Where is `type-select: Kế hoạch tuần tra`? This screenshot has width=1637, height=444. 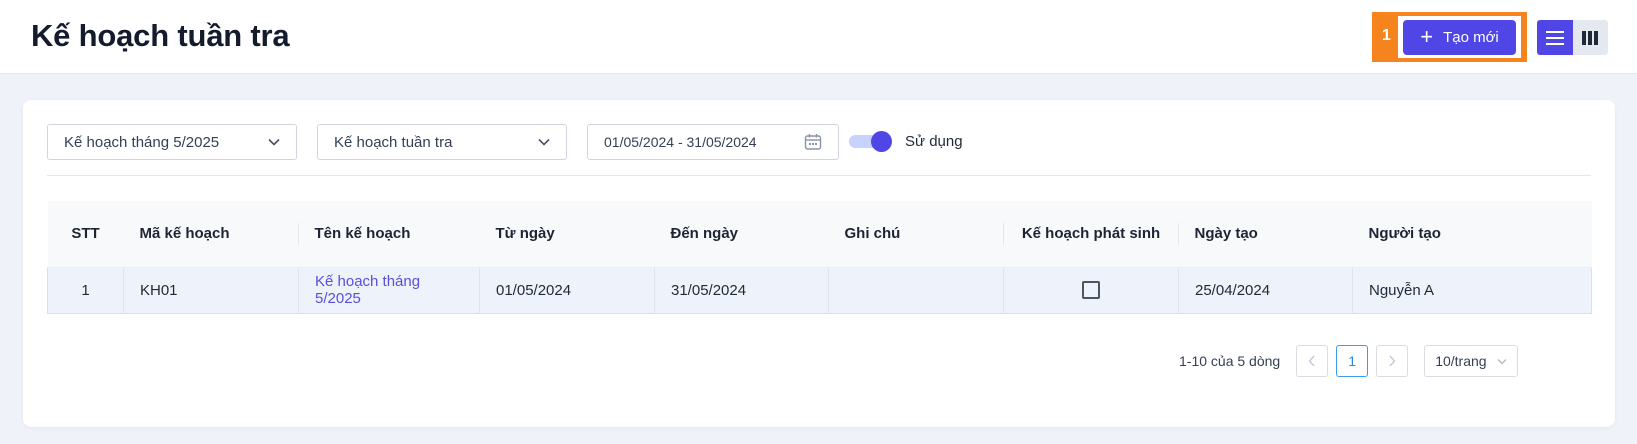
type-select: Kế hoạch tuần tra is located at coordinates (442, 142).